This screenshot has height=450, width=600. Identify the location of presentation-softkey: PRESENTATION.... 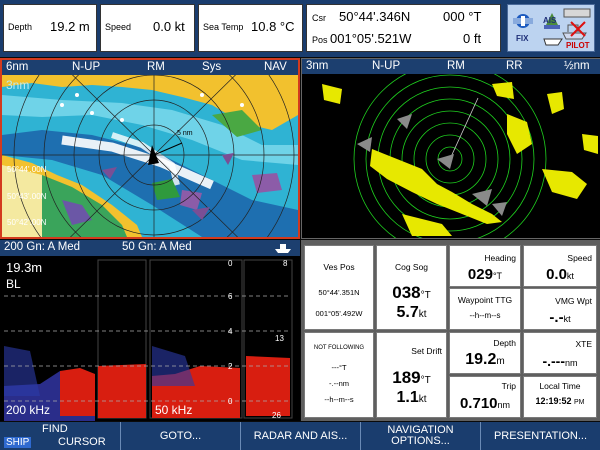
(540, 436).